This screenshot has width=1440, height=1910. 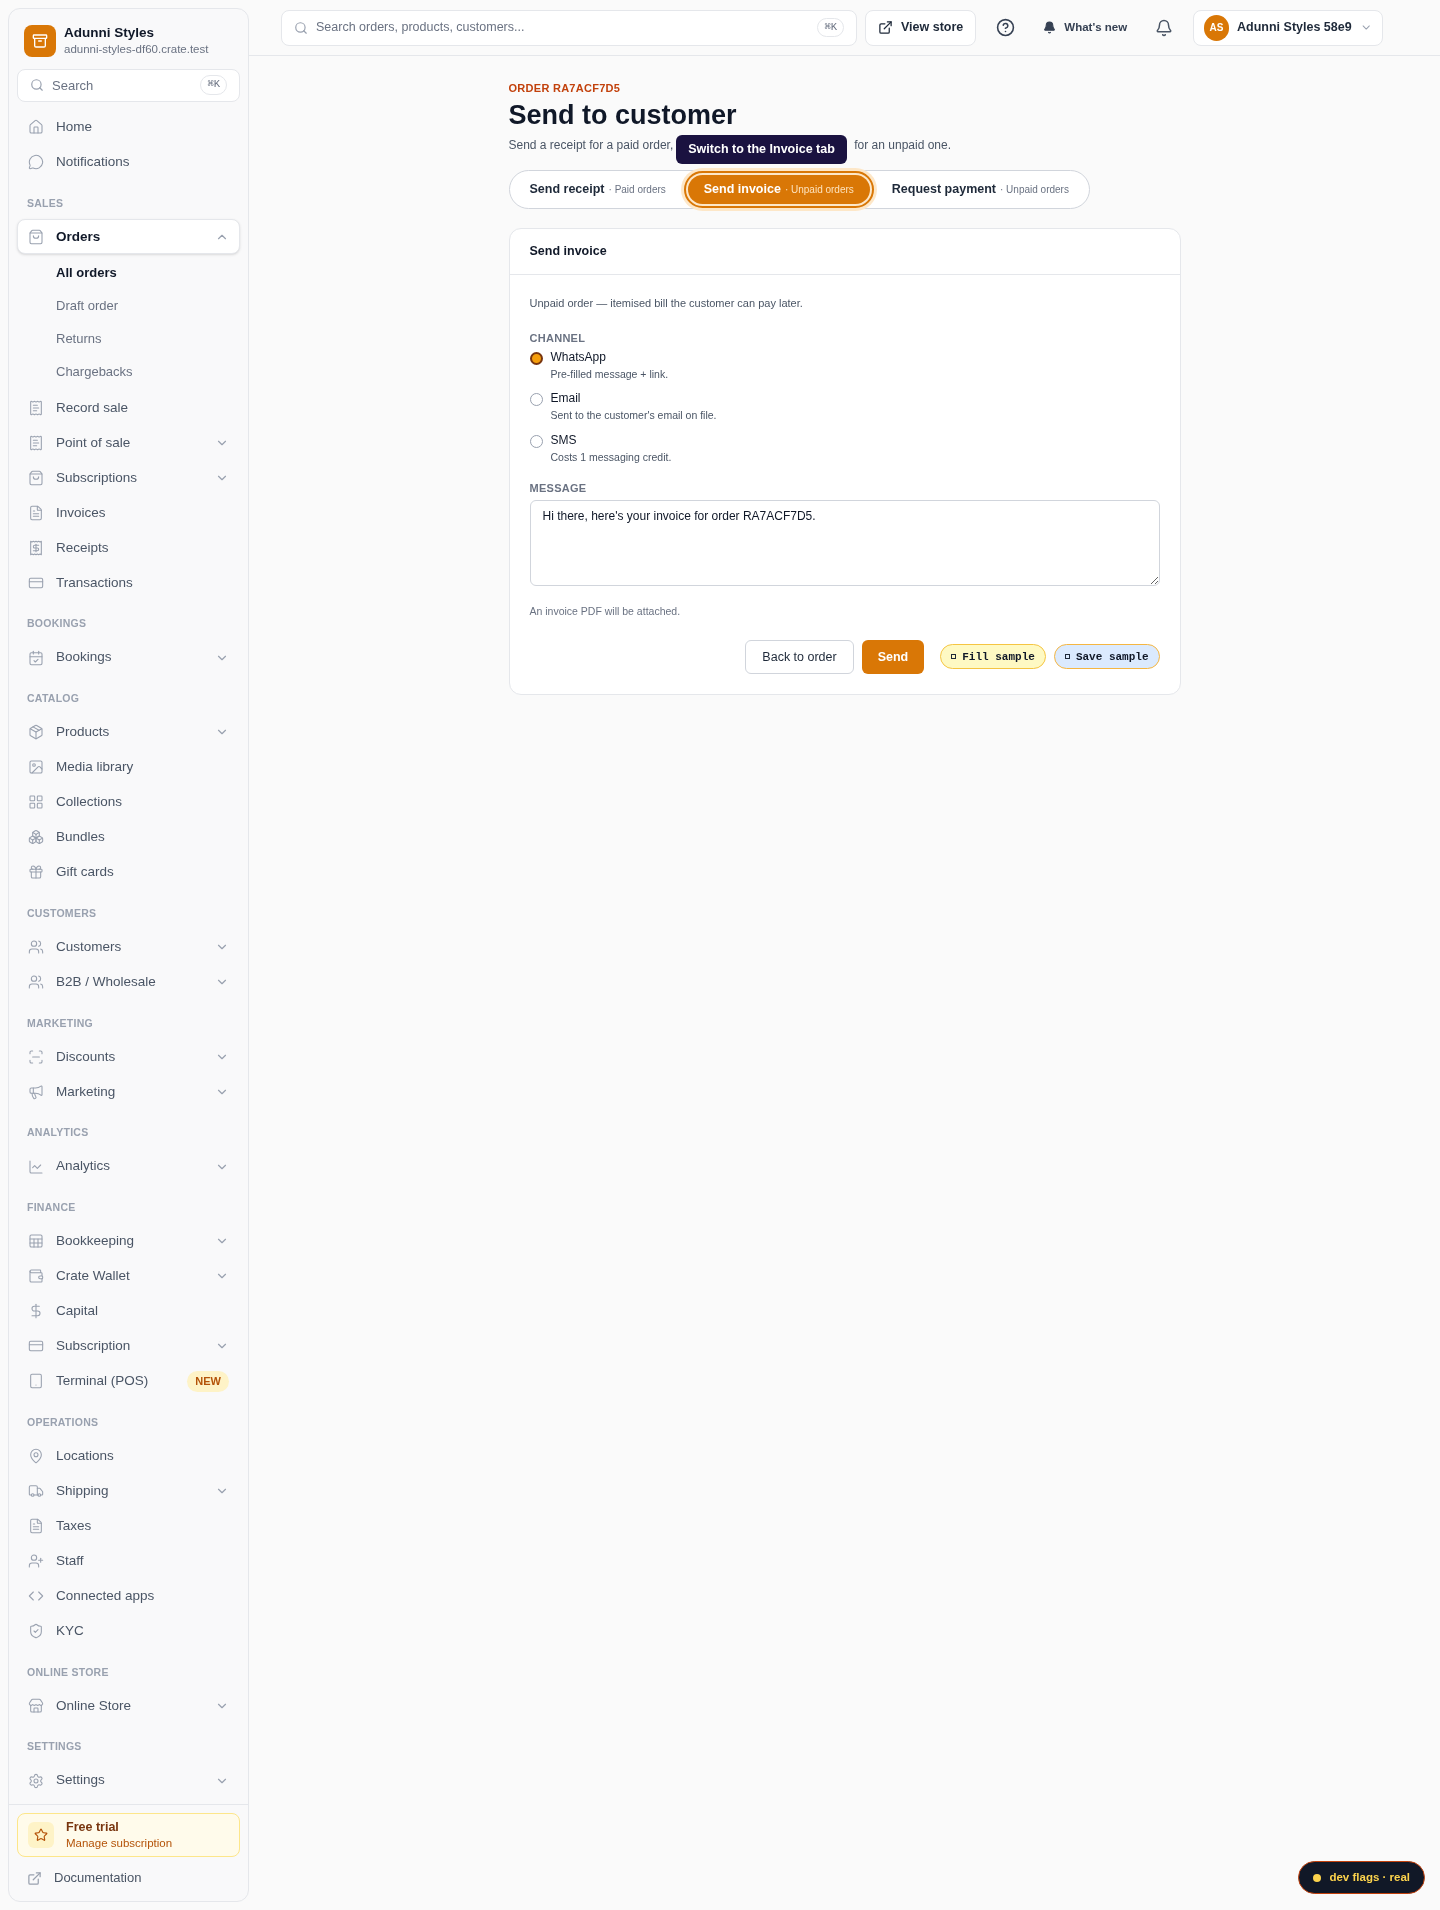 What do you see at coordinates (93, 1828) in the screenshot?
I see `trial-title: Free trial` at bounding box center [93, 1828].